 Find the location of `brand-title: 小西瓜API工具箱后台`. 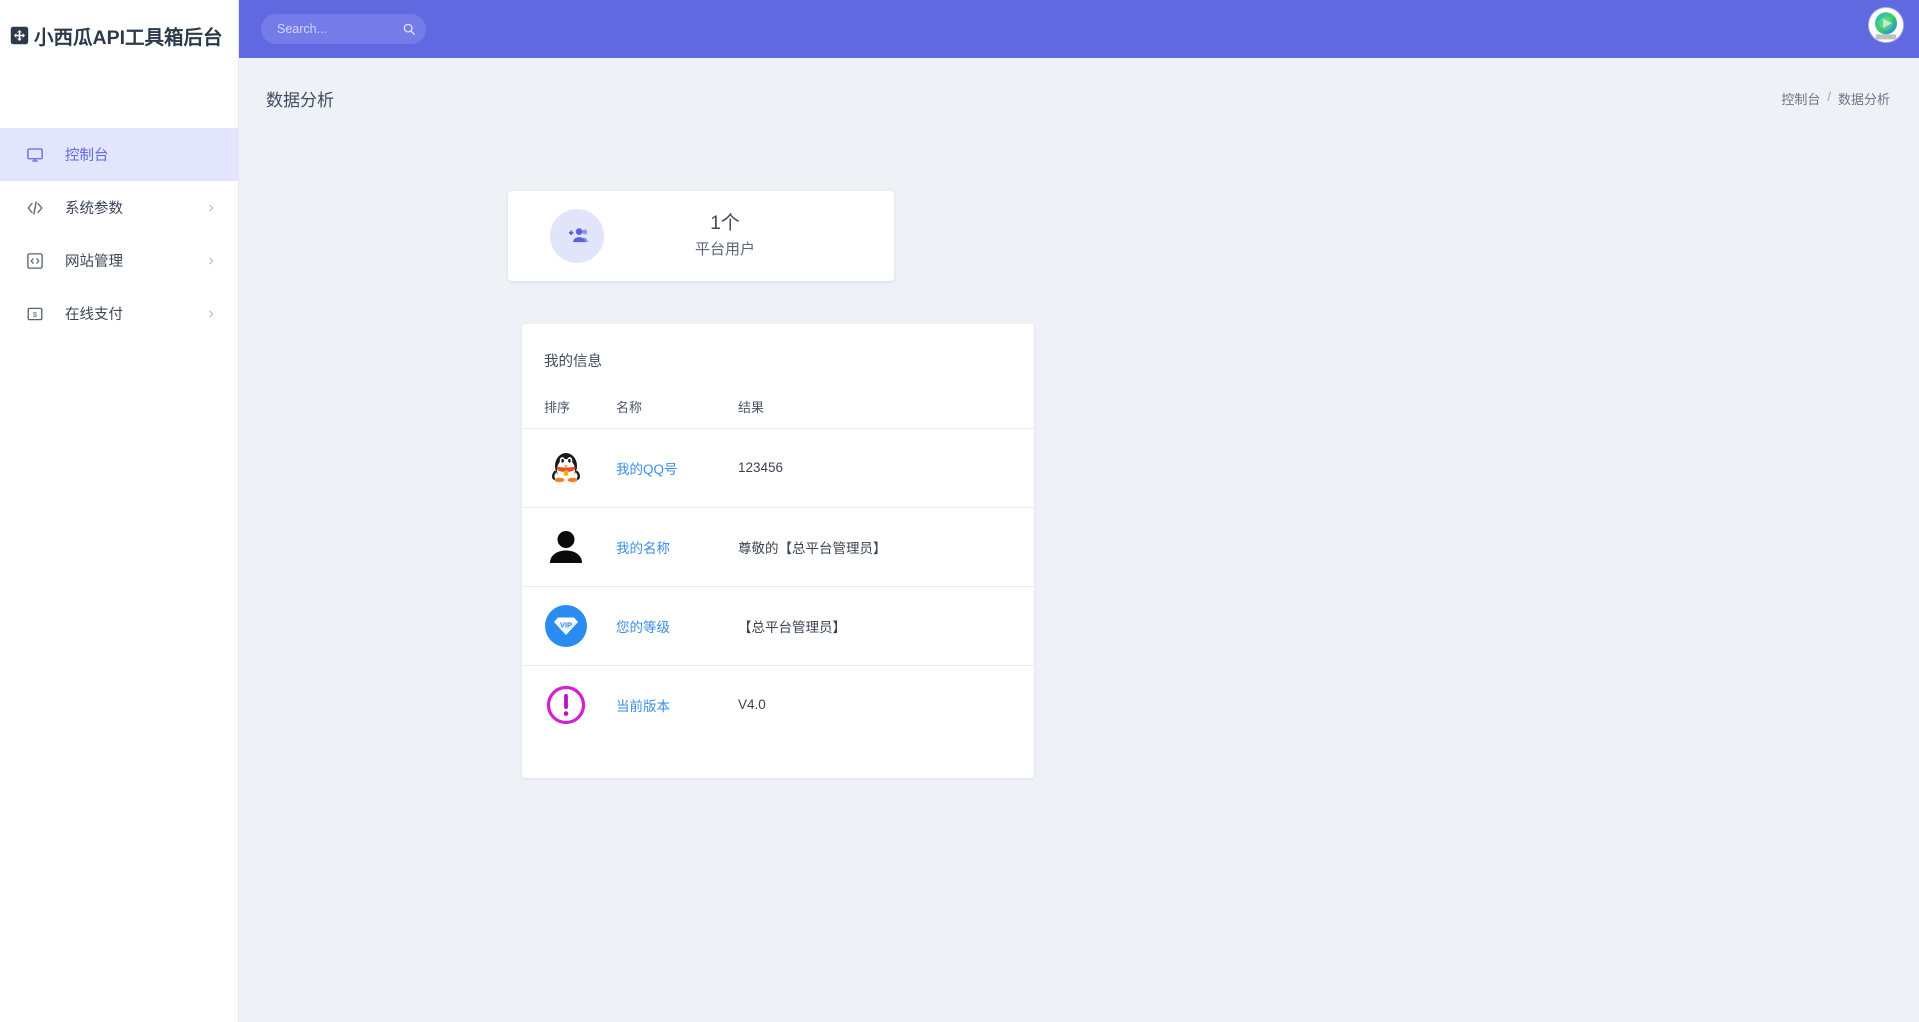

brand-title: 小西瓜API工具箱后台 is located at coordinates (128, 37).